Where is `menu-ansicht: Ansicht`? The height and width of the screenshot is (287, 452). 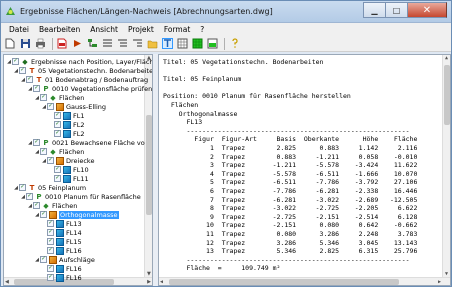
menu-ansicht: Ansicht is located at coordinates (104, 29).